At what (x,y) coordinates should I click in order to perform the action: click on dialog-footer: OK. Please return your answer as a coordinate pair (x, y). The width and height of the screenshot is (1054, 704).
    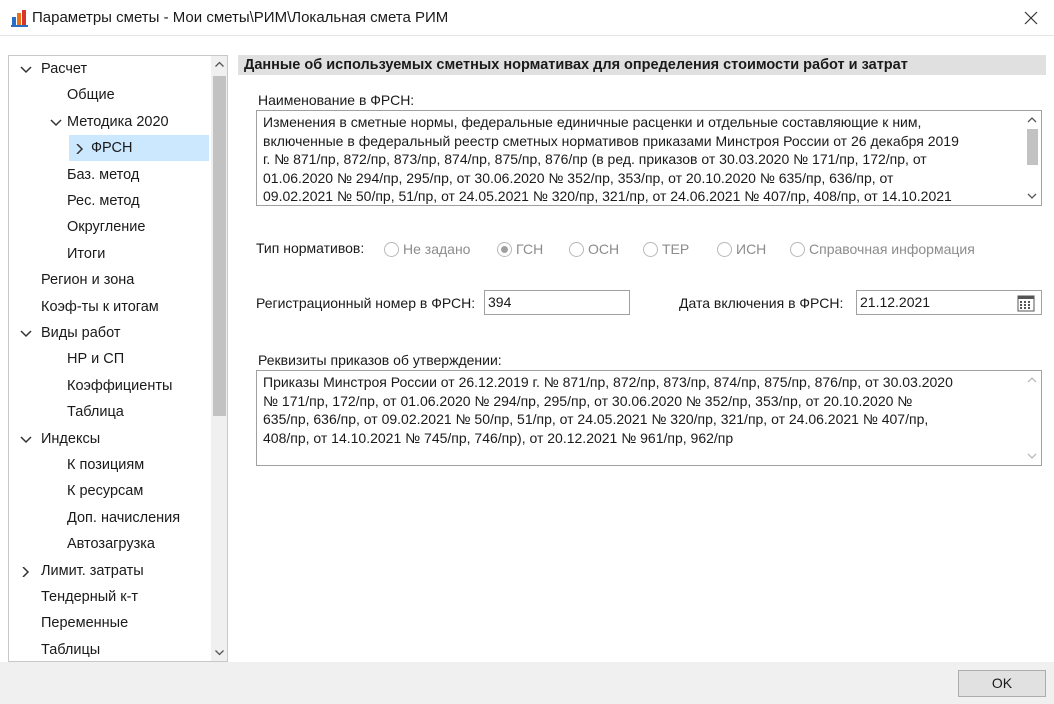
    Looking at the image, I should click on (527, 683).